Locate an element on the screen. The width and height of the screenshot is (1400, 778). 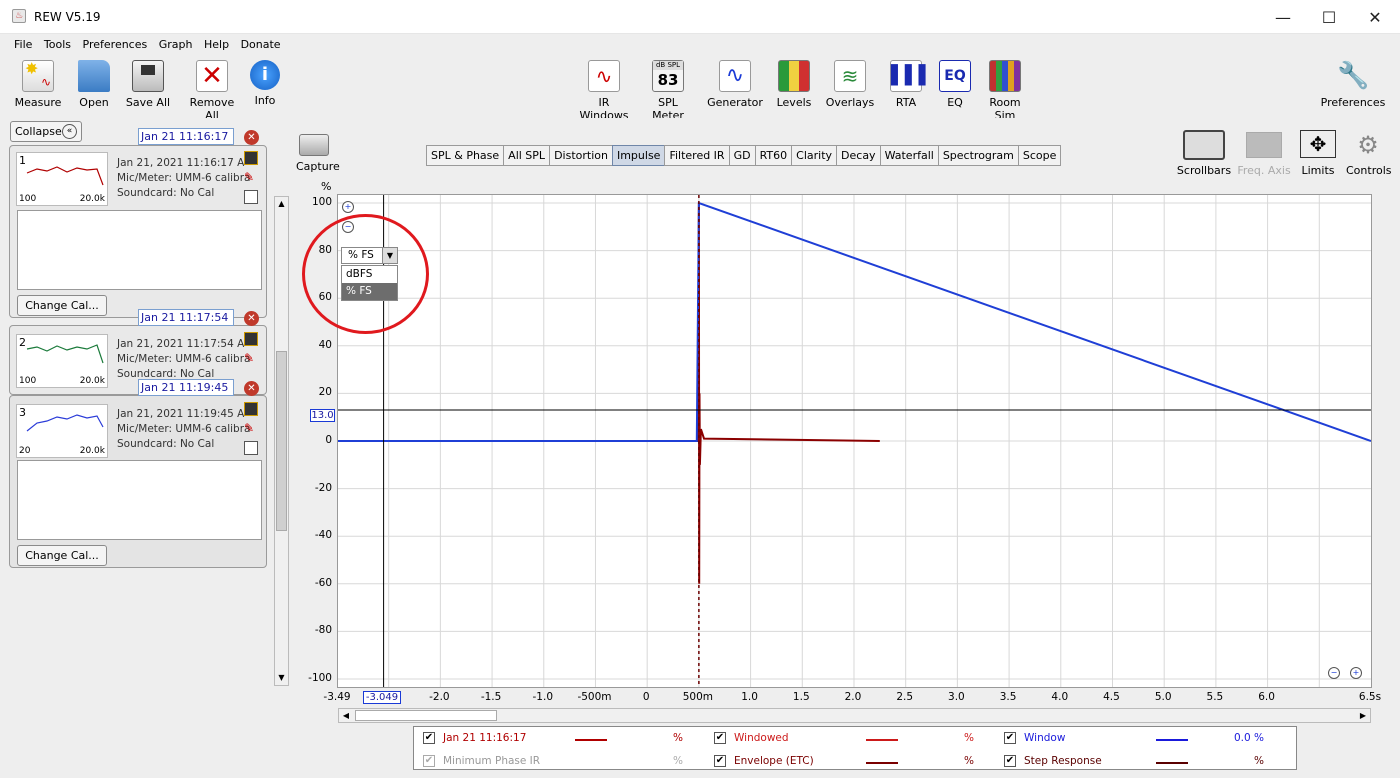
overlays-button: ≋ Overlays is located at coordinates (850, 84).